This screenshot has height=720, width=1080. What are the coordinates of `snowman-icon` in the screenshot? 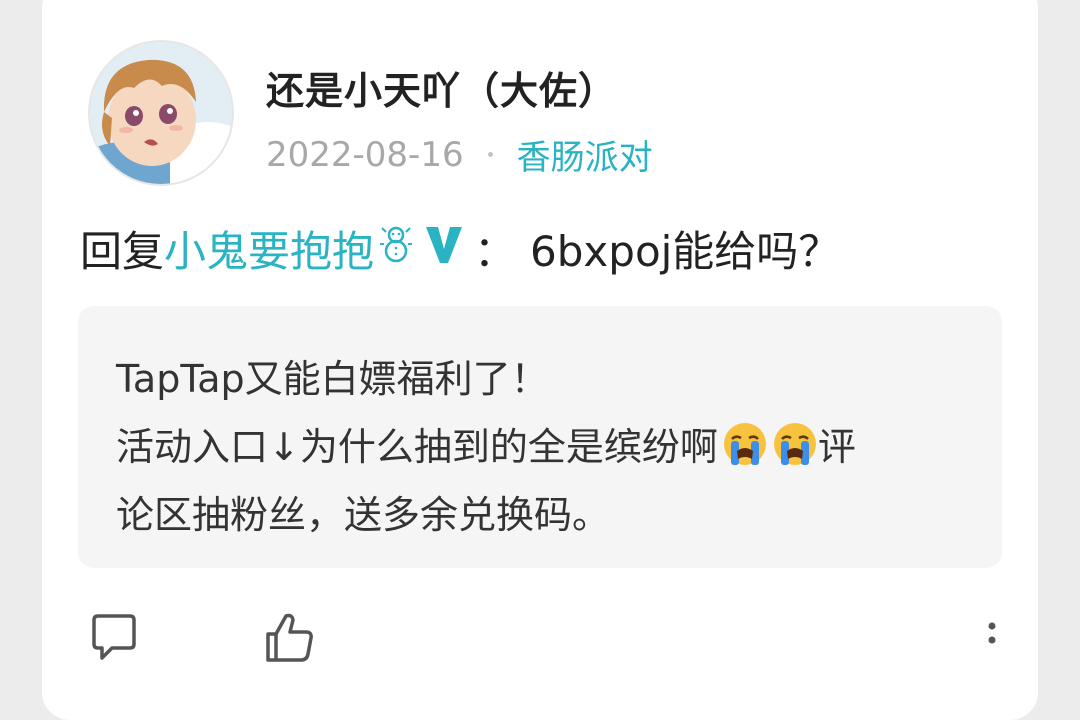 It's located at (396, 249).